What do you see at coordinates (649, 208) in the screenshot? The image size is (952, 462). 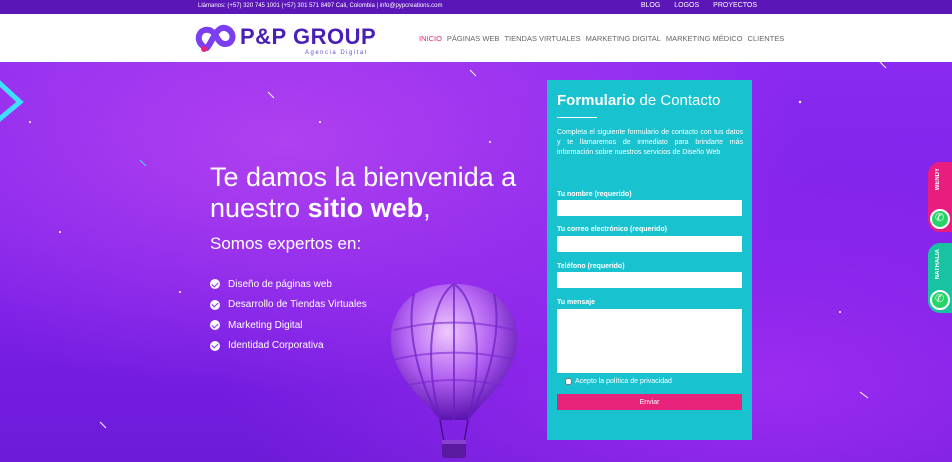 I see `name-input` at bounding box center [649, 208].